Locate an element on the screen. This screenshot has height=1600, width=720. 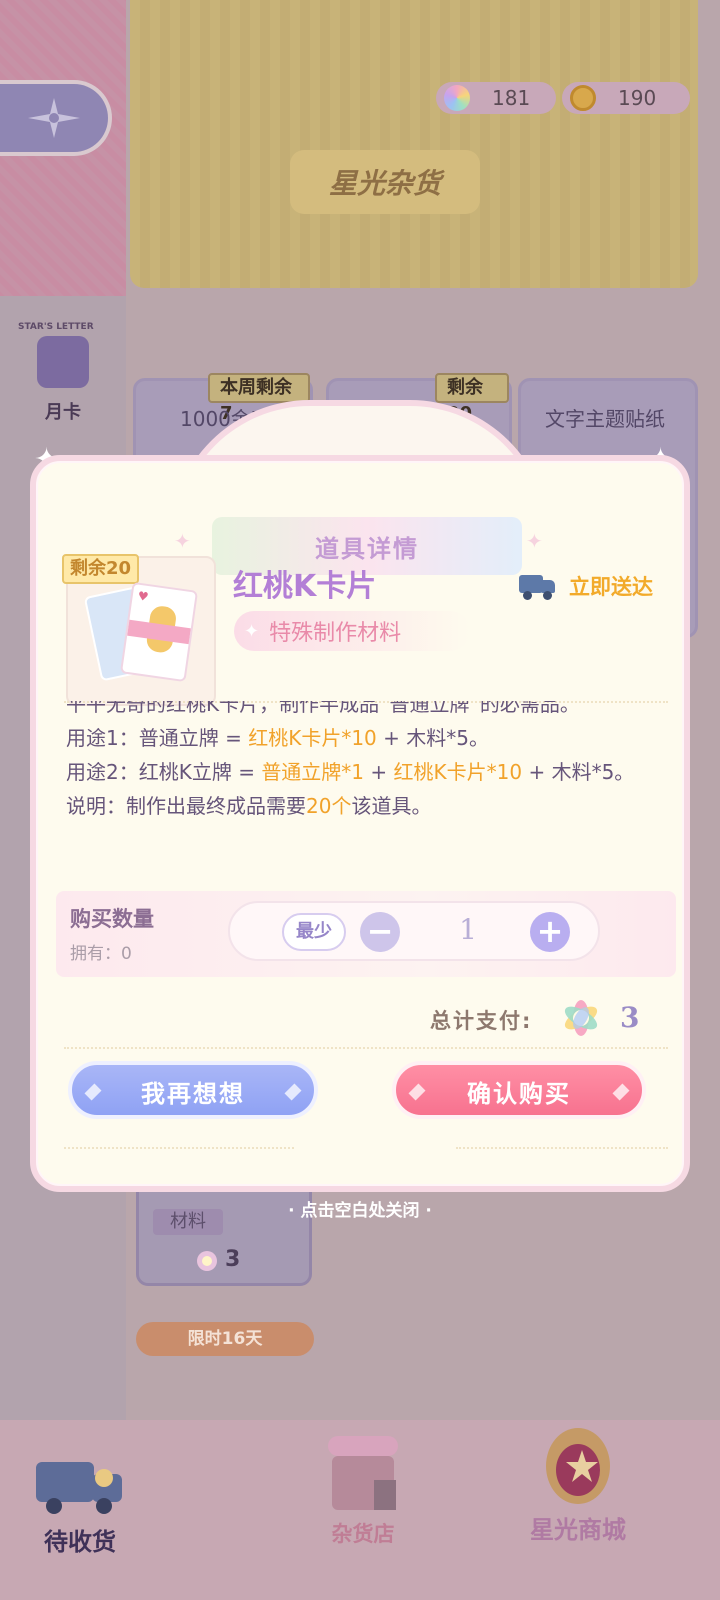
heart-suit-icon: ♥ is located at coordinates (143, 596).